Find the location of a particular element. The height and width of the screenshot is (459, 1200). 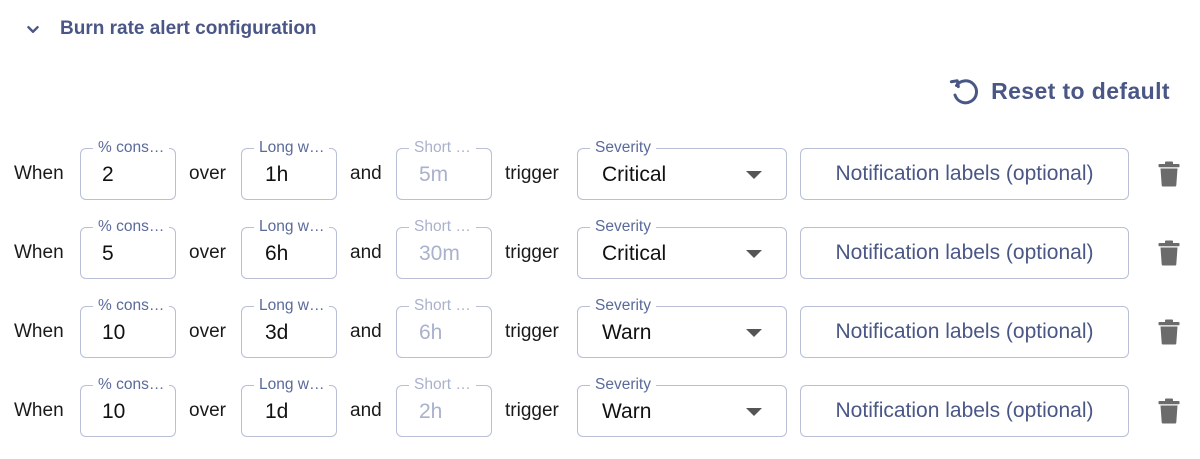

long-window-field: Long w… 6h is located at coordinates (289, 247).